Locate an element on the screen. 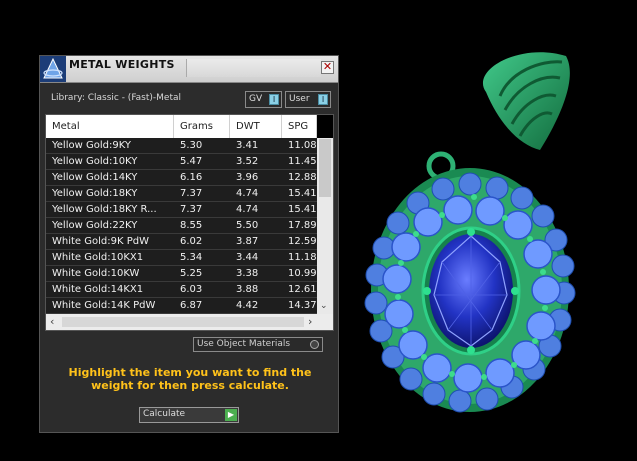 This screenshot has width=637, height=461. grams-cell: 5.25 is located at coordinates (191, 273).